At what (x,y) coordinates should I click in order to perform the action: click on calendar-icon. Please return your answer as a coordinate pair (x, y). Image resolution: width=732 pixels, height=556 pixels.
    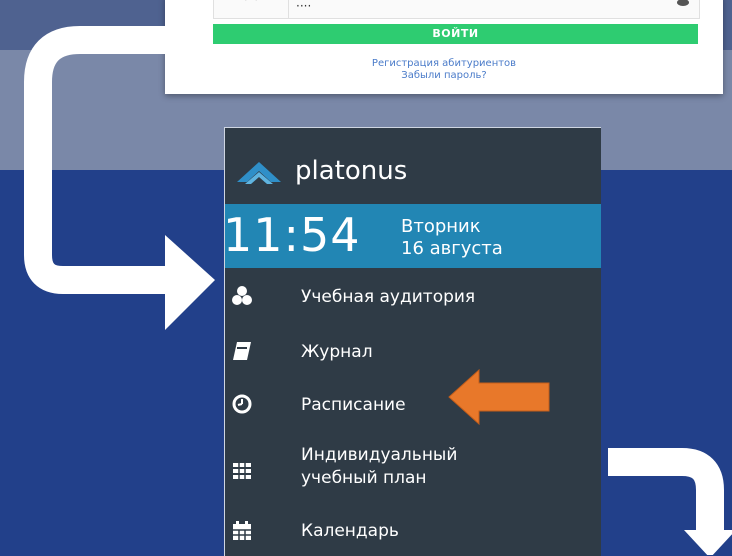
    Looking at the image, I should click on (242, 530).